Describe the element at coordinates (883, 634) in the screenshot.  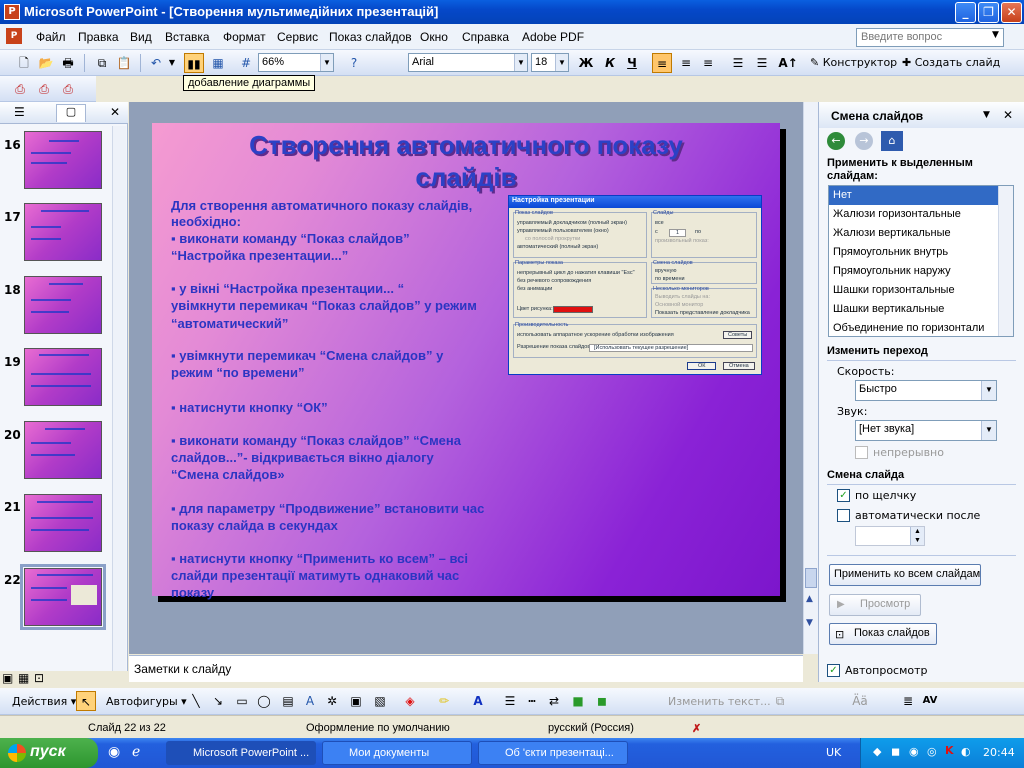
I see `slideshow-button: Показ слайдов` at that location.